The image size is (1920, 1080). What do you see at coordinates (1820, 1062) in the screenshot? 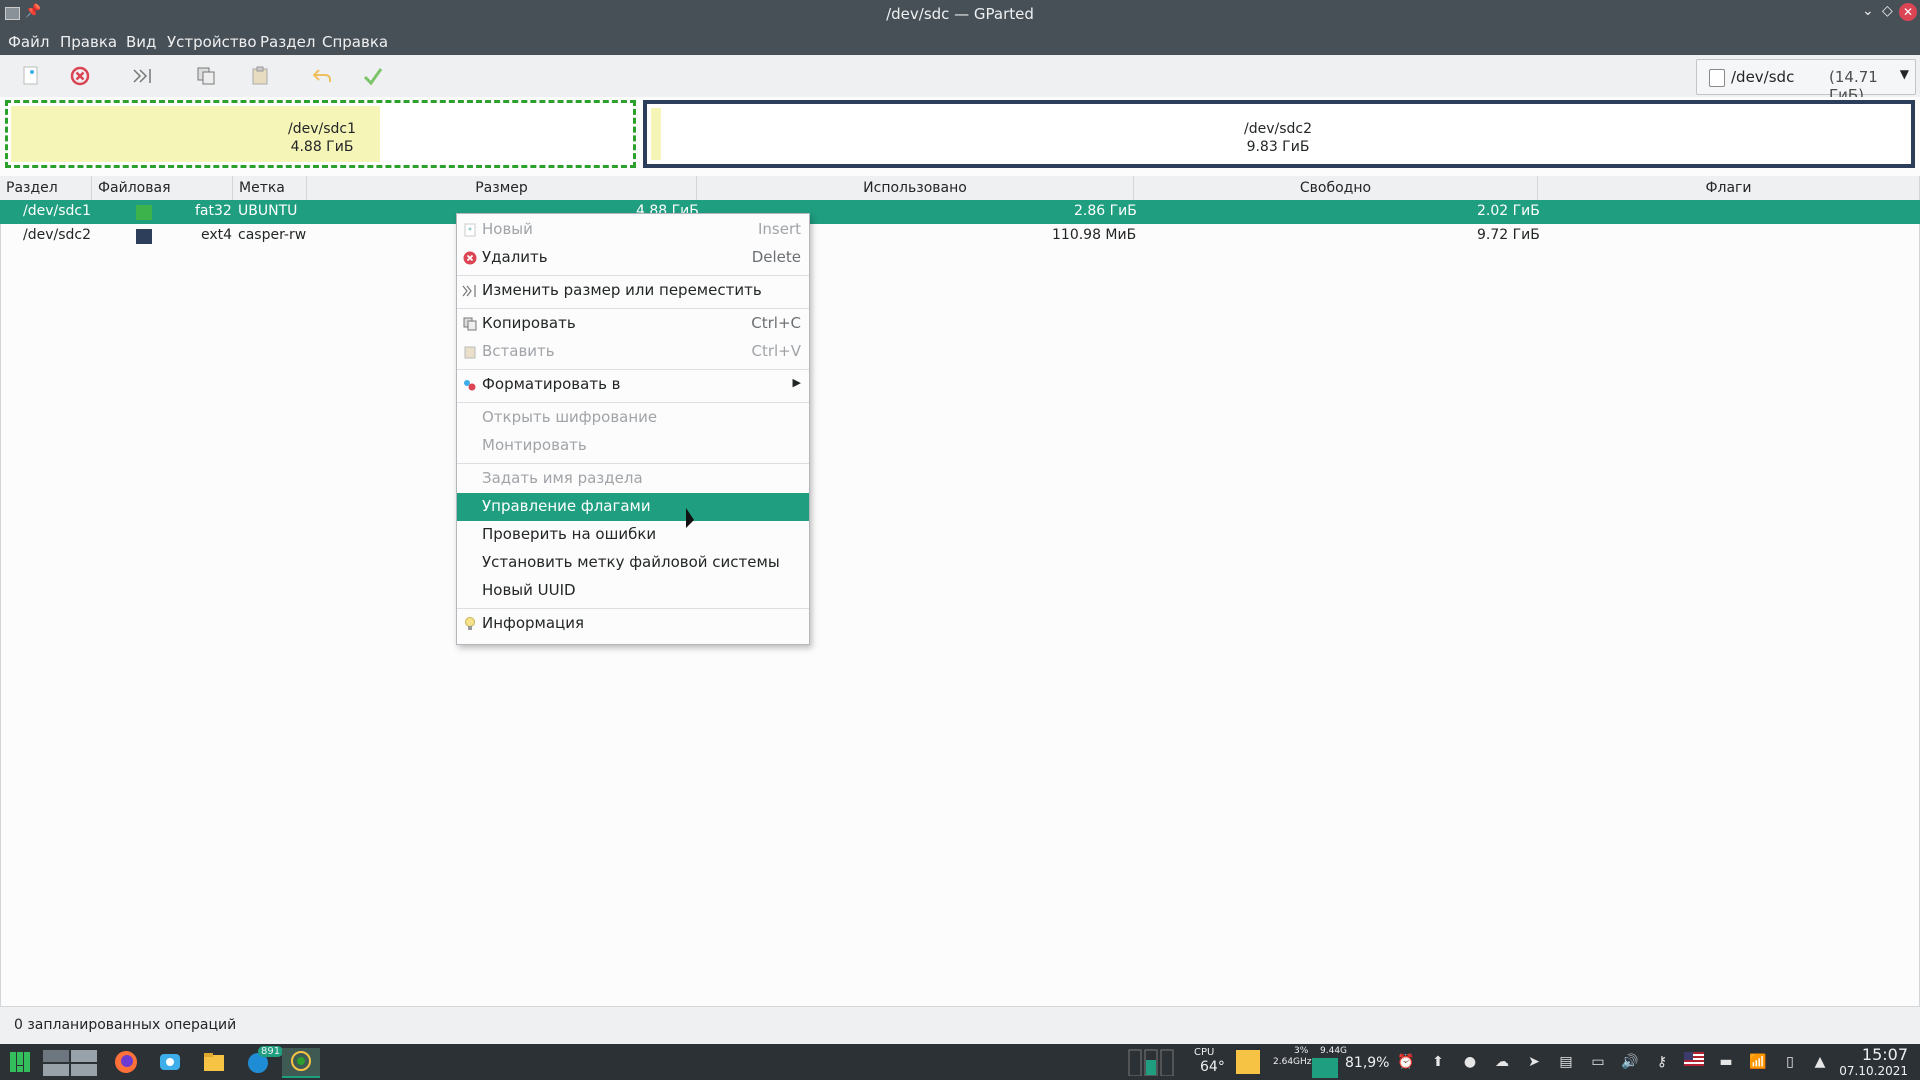
I see `tray-expand-icon: ▲` at bounding box center [1820, 1062].